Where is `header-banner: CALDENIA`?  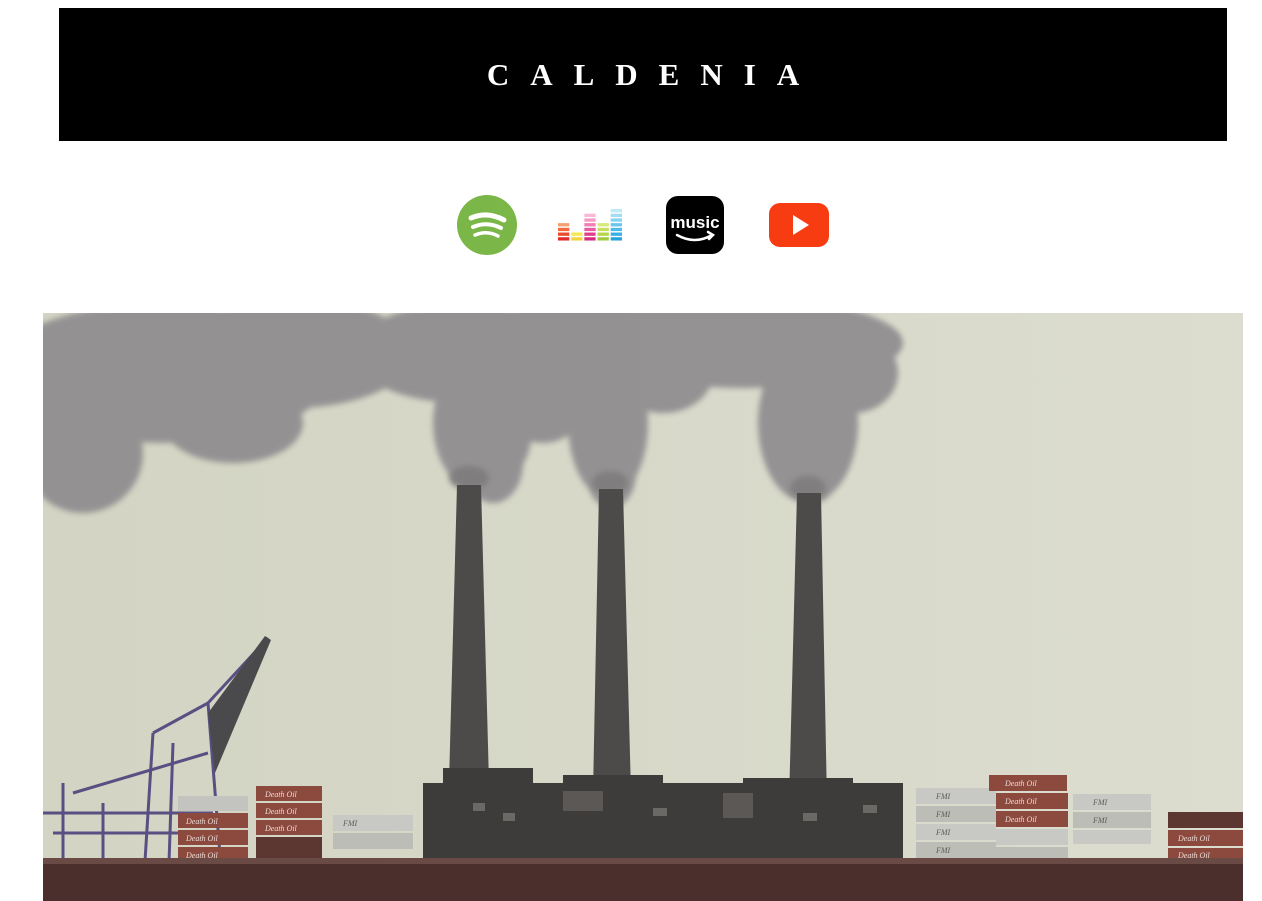 header-banner: CALDENIA is located at coordinates (643, 74).